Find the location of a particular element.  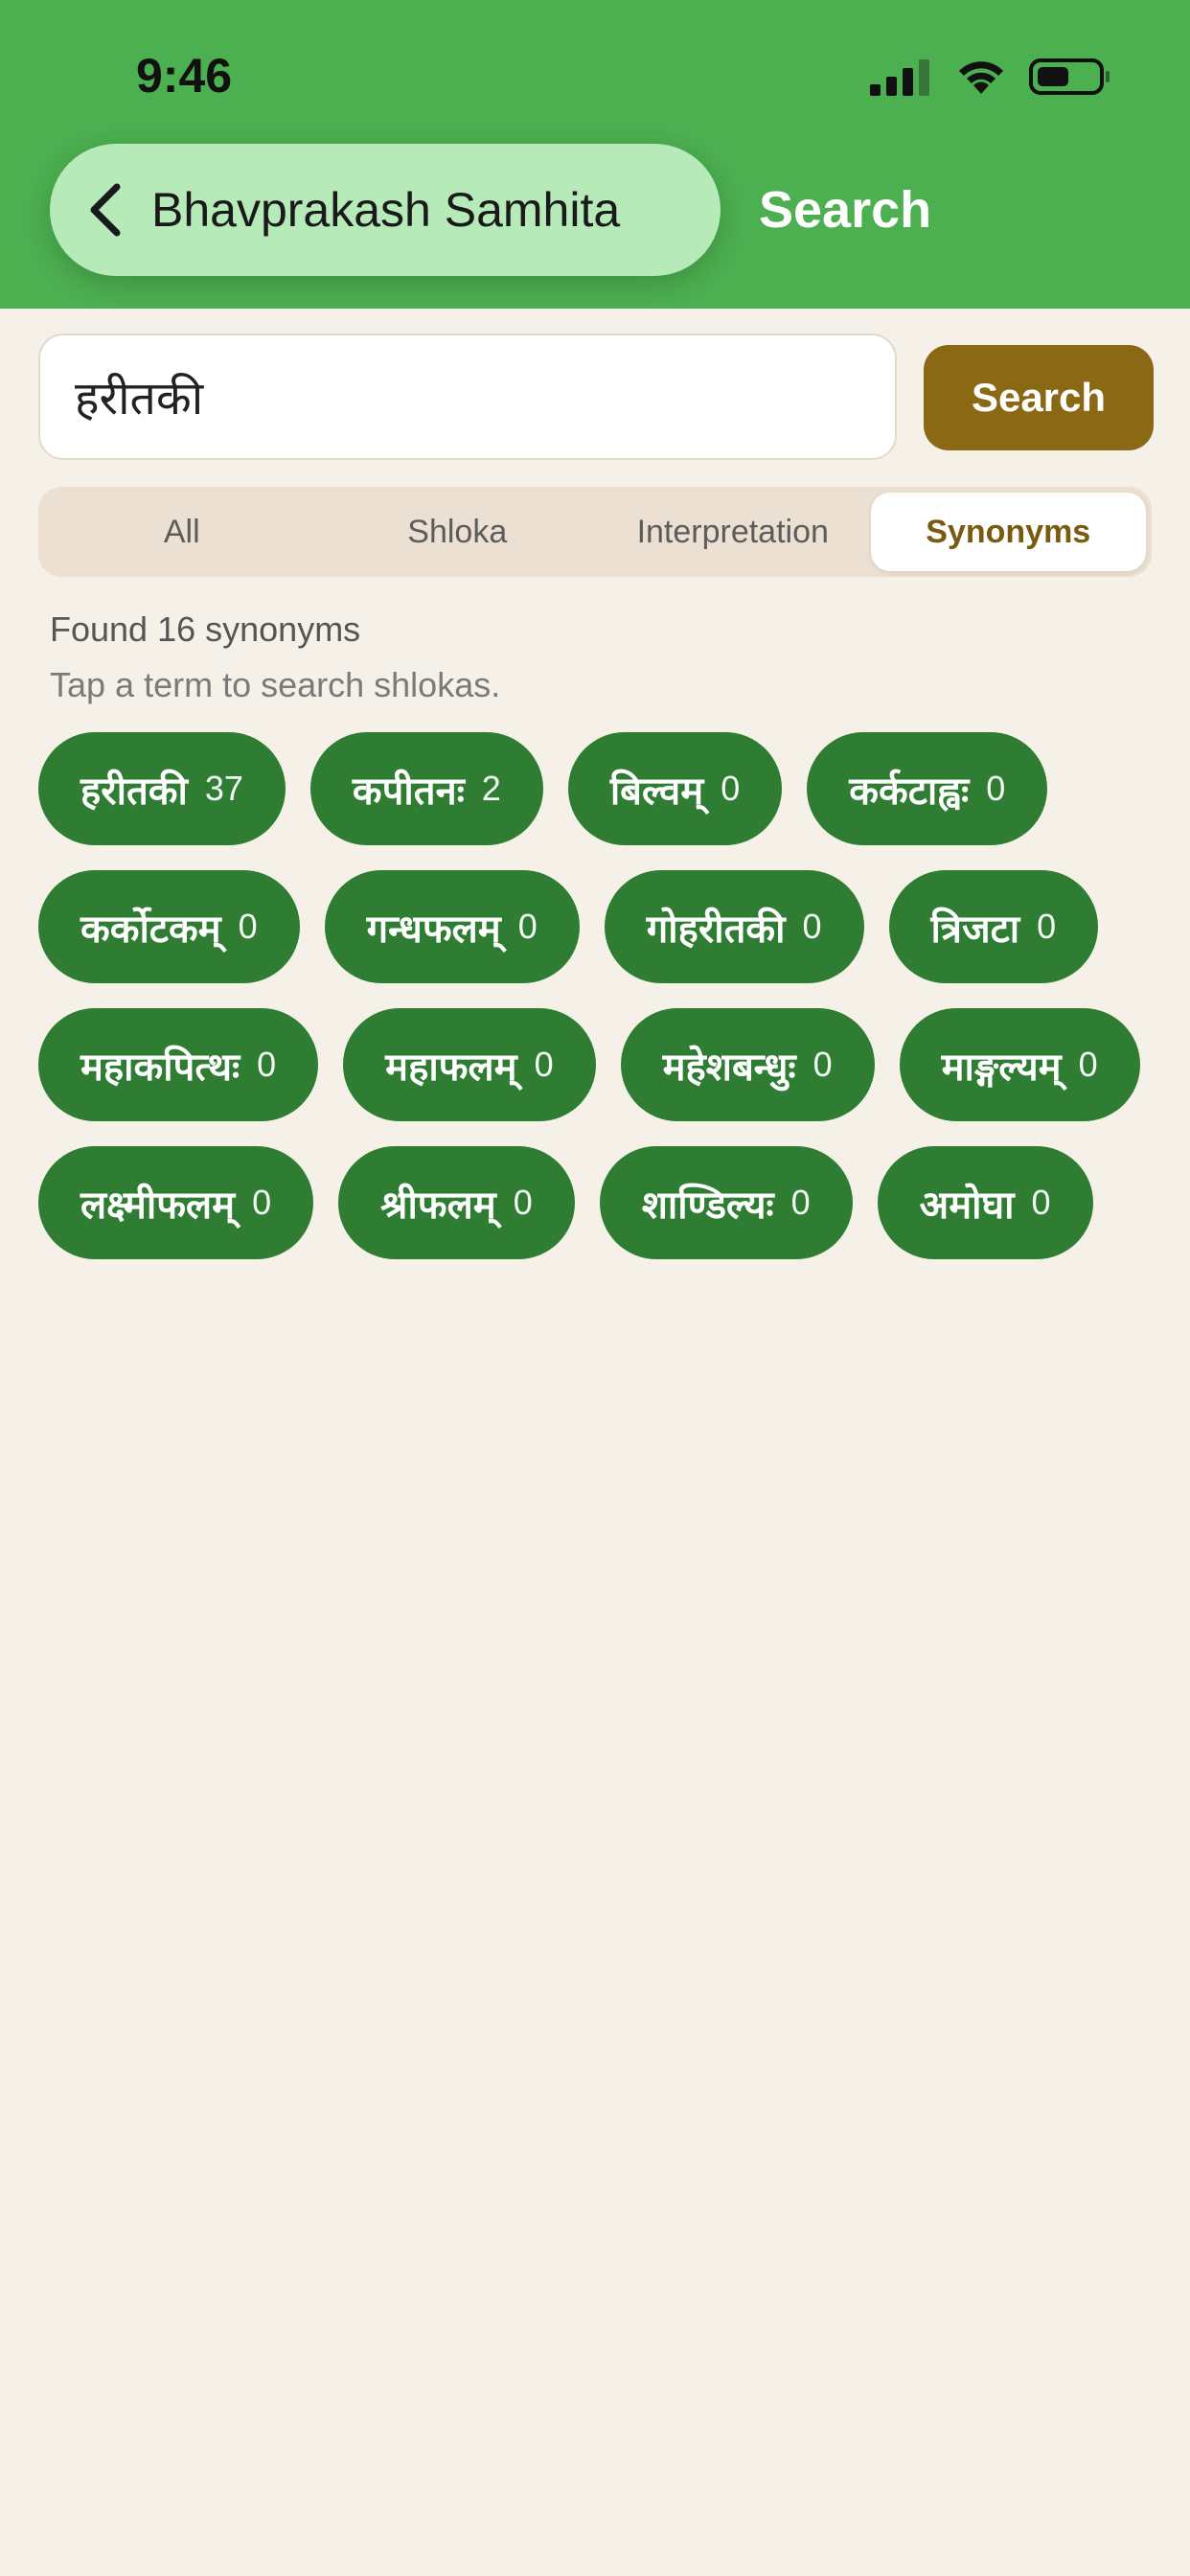

synonym-chip: त्रिजटा 0 is located at coordinates (994, 926).